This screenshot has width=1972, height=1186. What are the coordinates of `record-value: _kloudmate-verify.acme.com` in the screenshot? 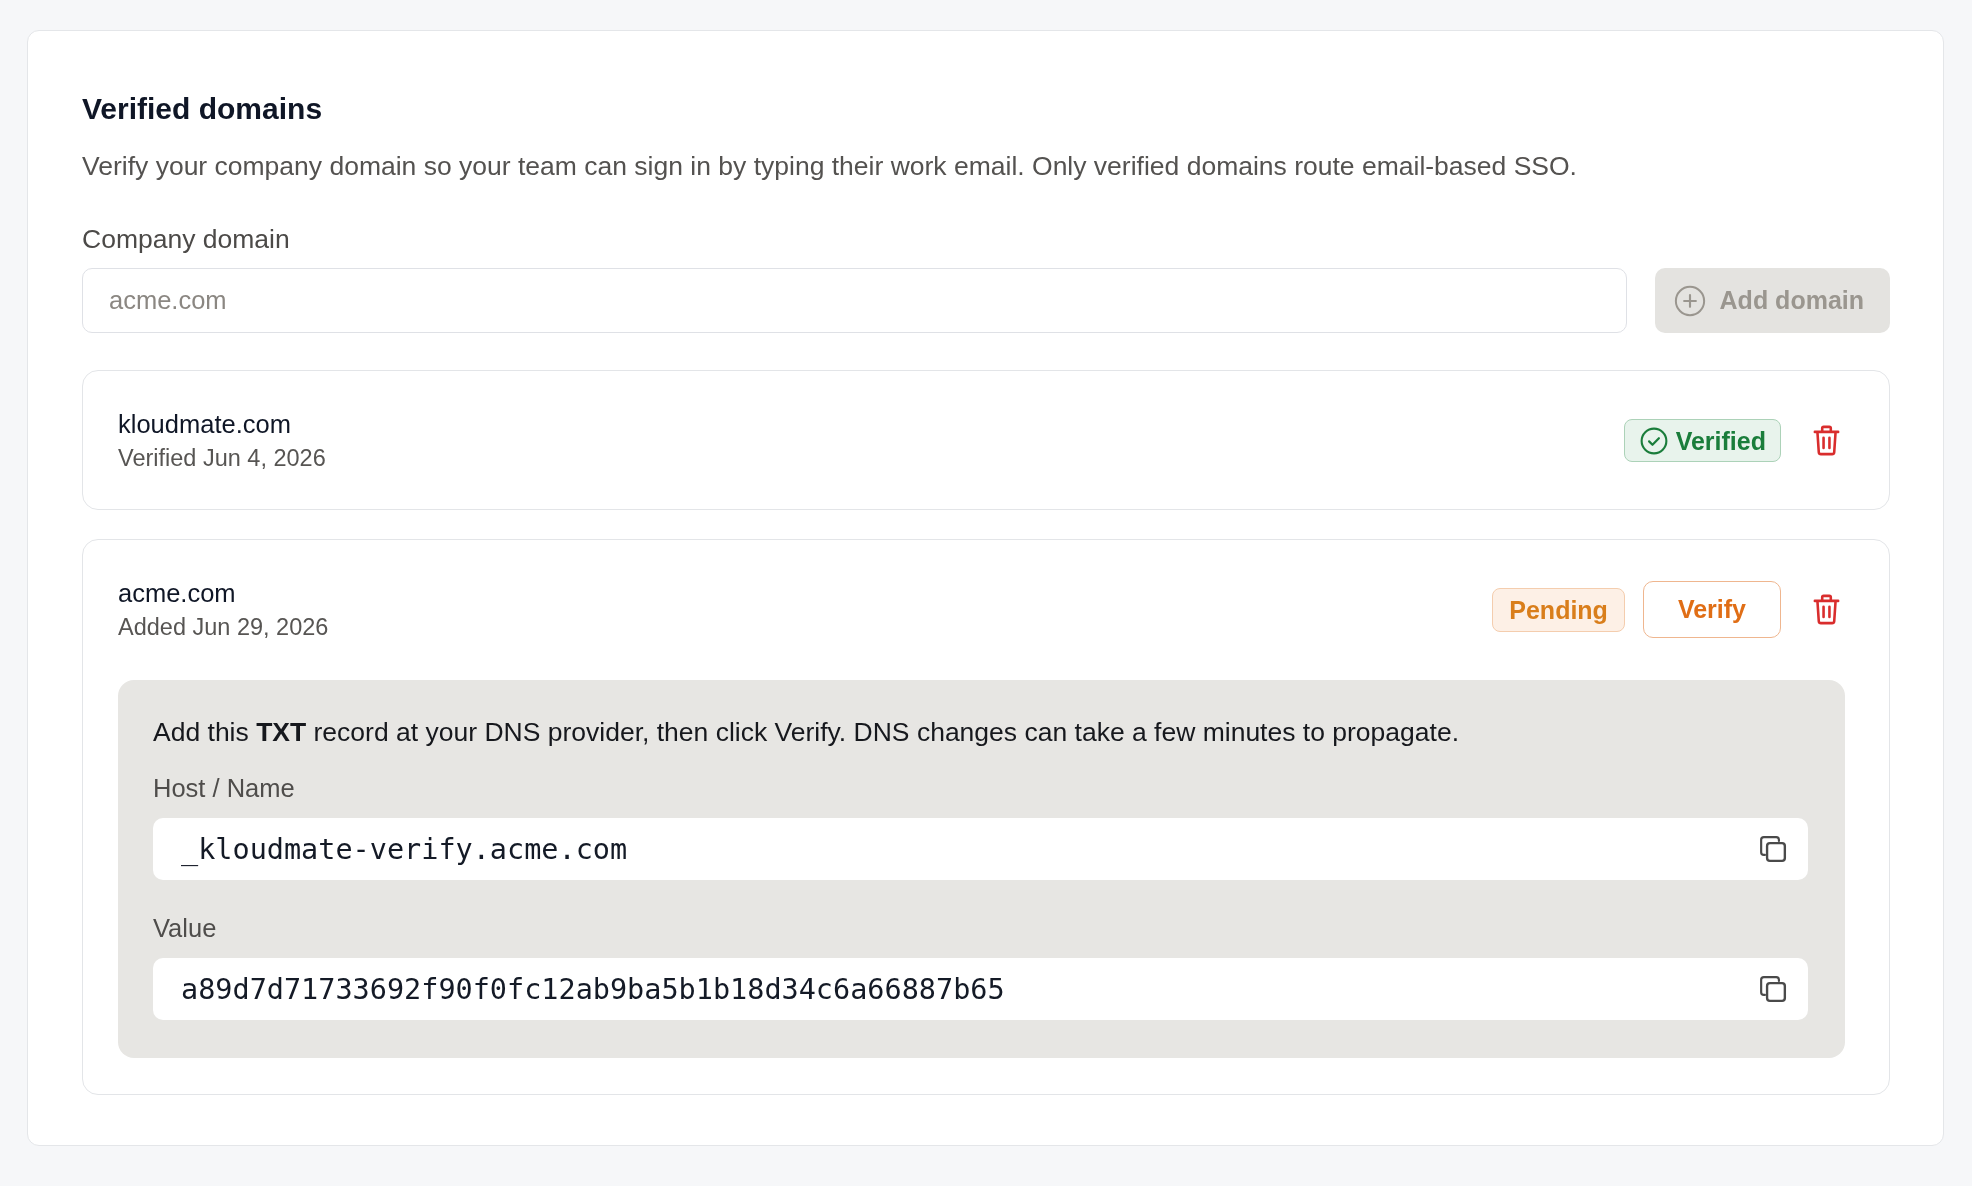 It's located at (404, 849).